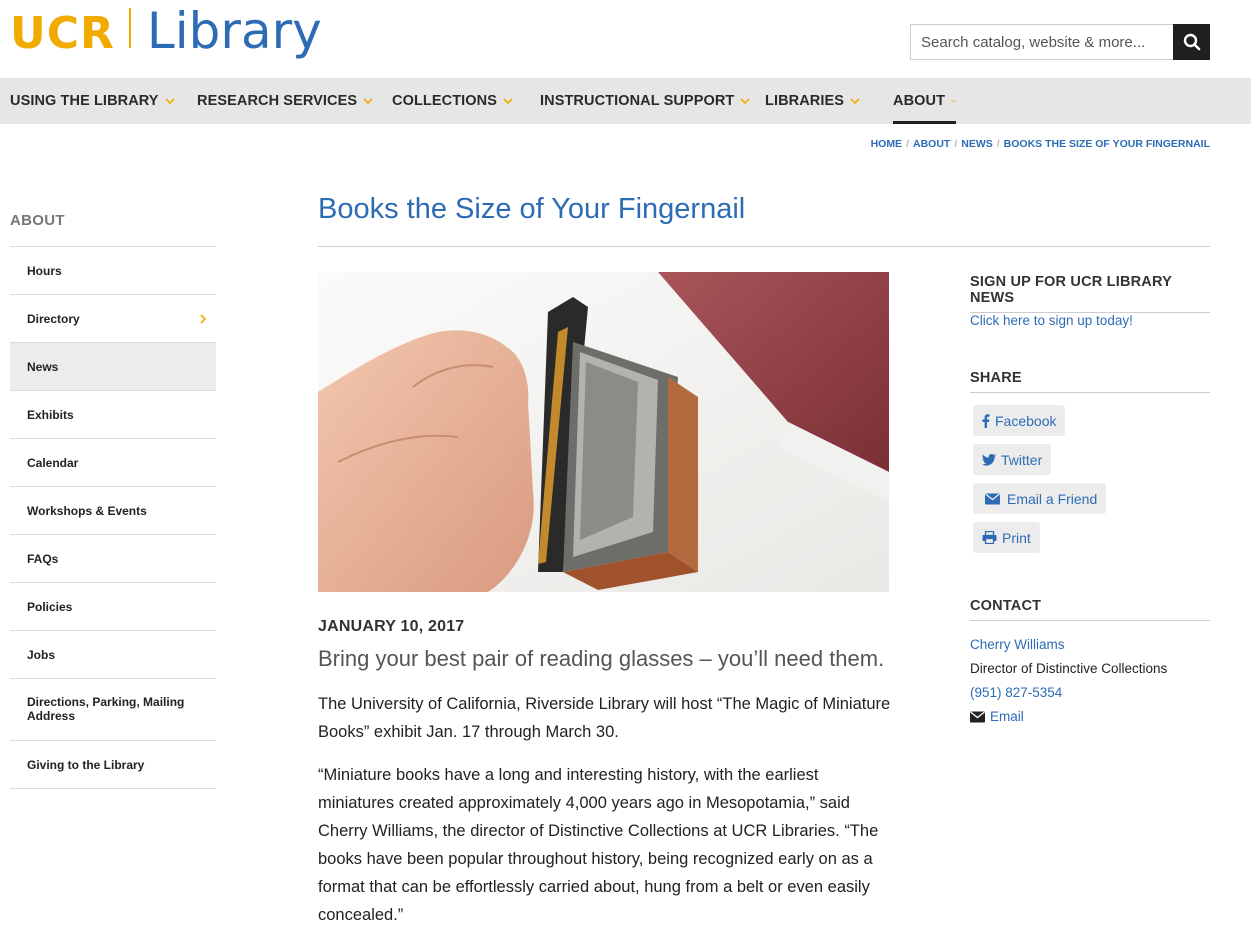 This screenshot has width=1251, height=939. I want to click on share-print-button: Print, so click(1006, 537).